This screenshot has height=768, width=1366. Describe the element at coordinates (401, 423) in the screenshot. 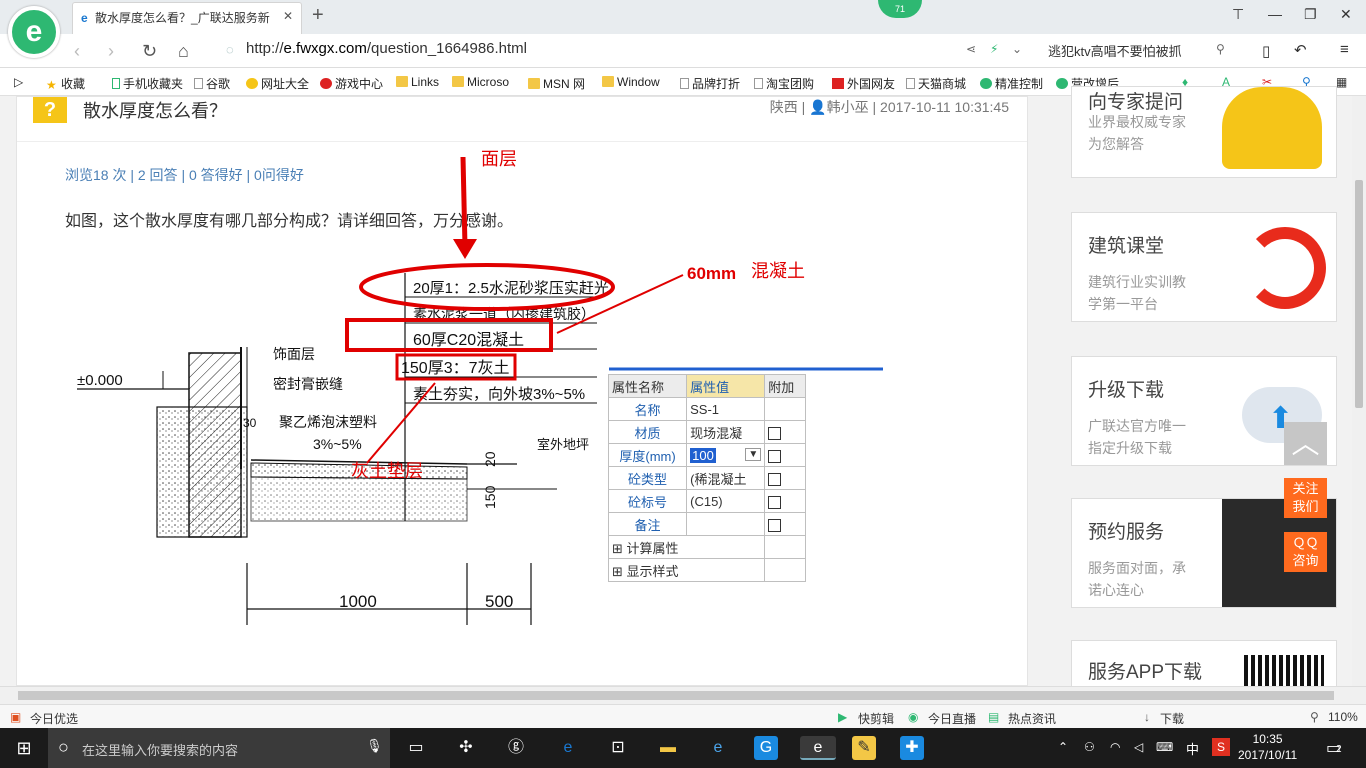

I see `arrow-shaft` at that location.